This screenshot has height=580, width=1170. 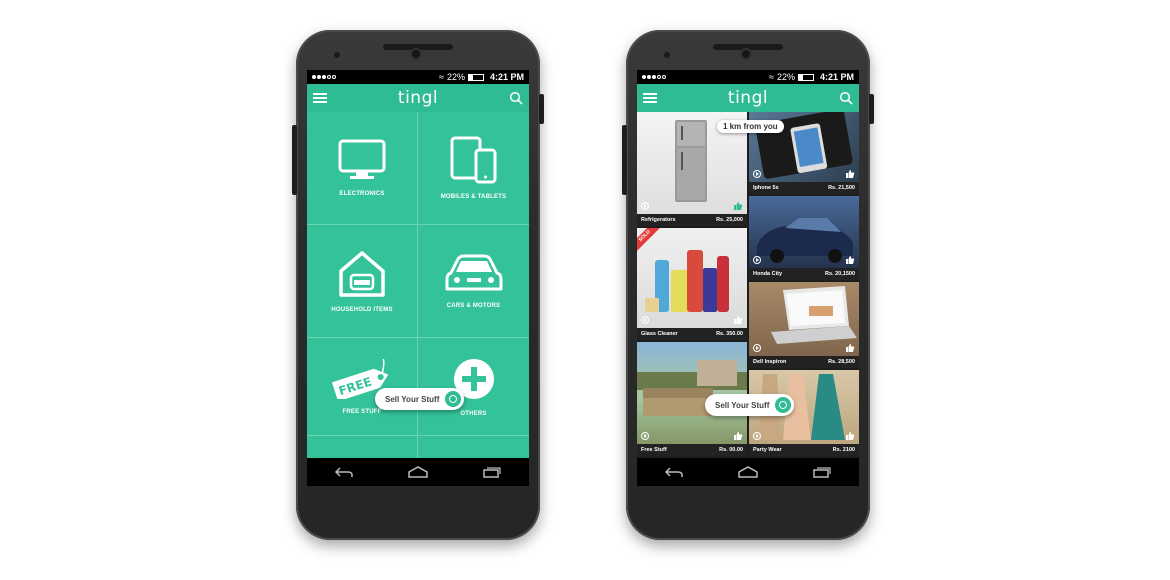 I want to click on listing-name: Refrigerators, so click(x=658, y=220).